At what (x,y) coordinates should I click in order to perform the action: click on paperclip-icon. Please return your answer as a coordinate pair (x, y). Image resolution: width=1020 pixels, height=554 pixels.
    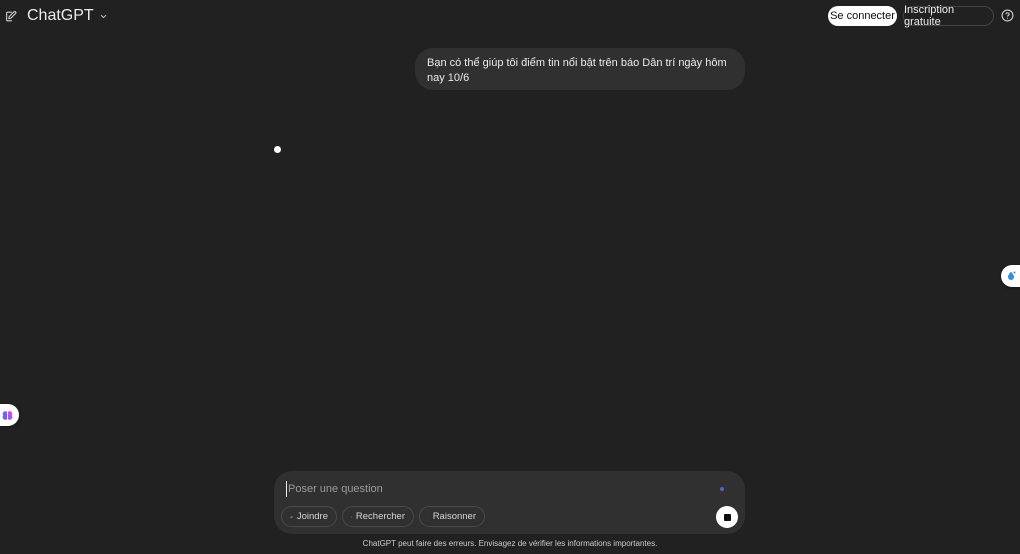
    Looking at the image, I should click on (291, 516).